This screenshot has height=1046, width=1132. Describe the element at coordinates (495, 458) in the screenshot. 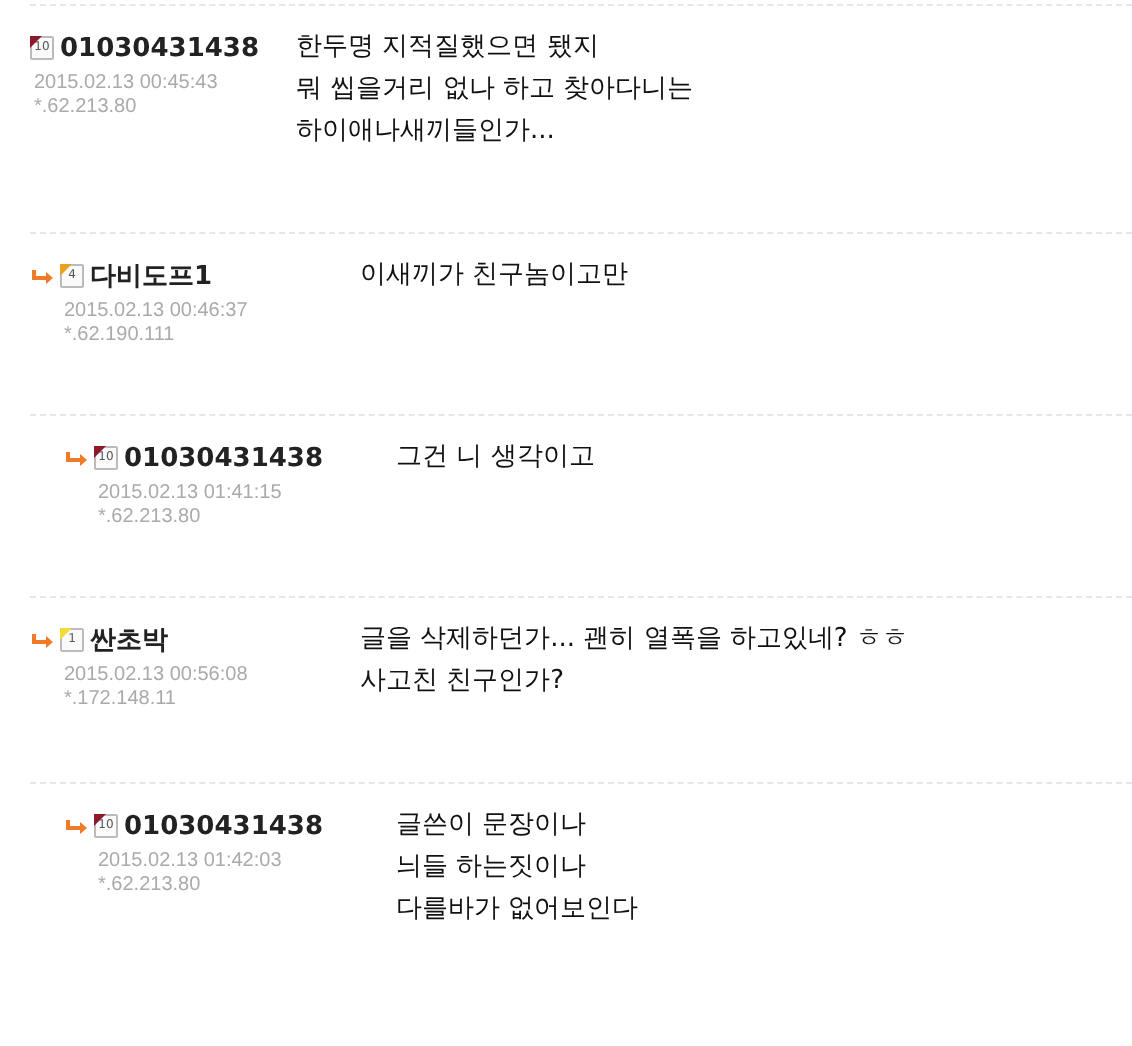

I see `comment-text: 그건 니 생각이고` at that location.